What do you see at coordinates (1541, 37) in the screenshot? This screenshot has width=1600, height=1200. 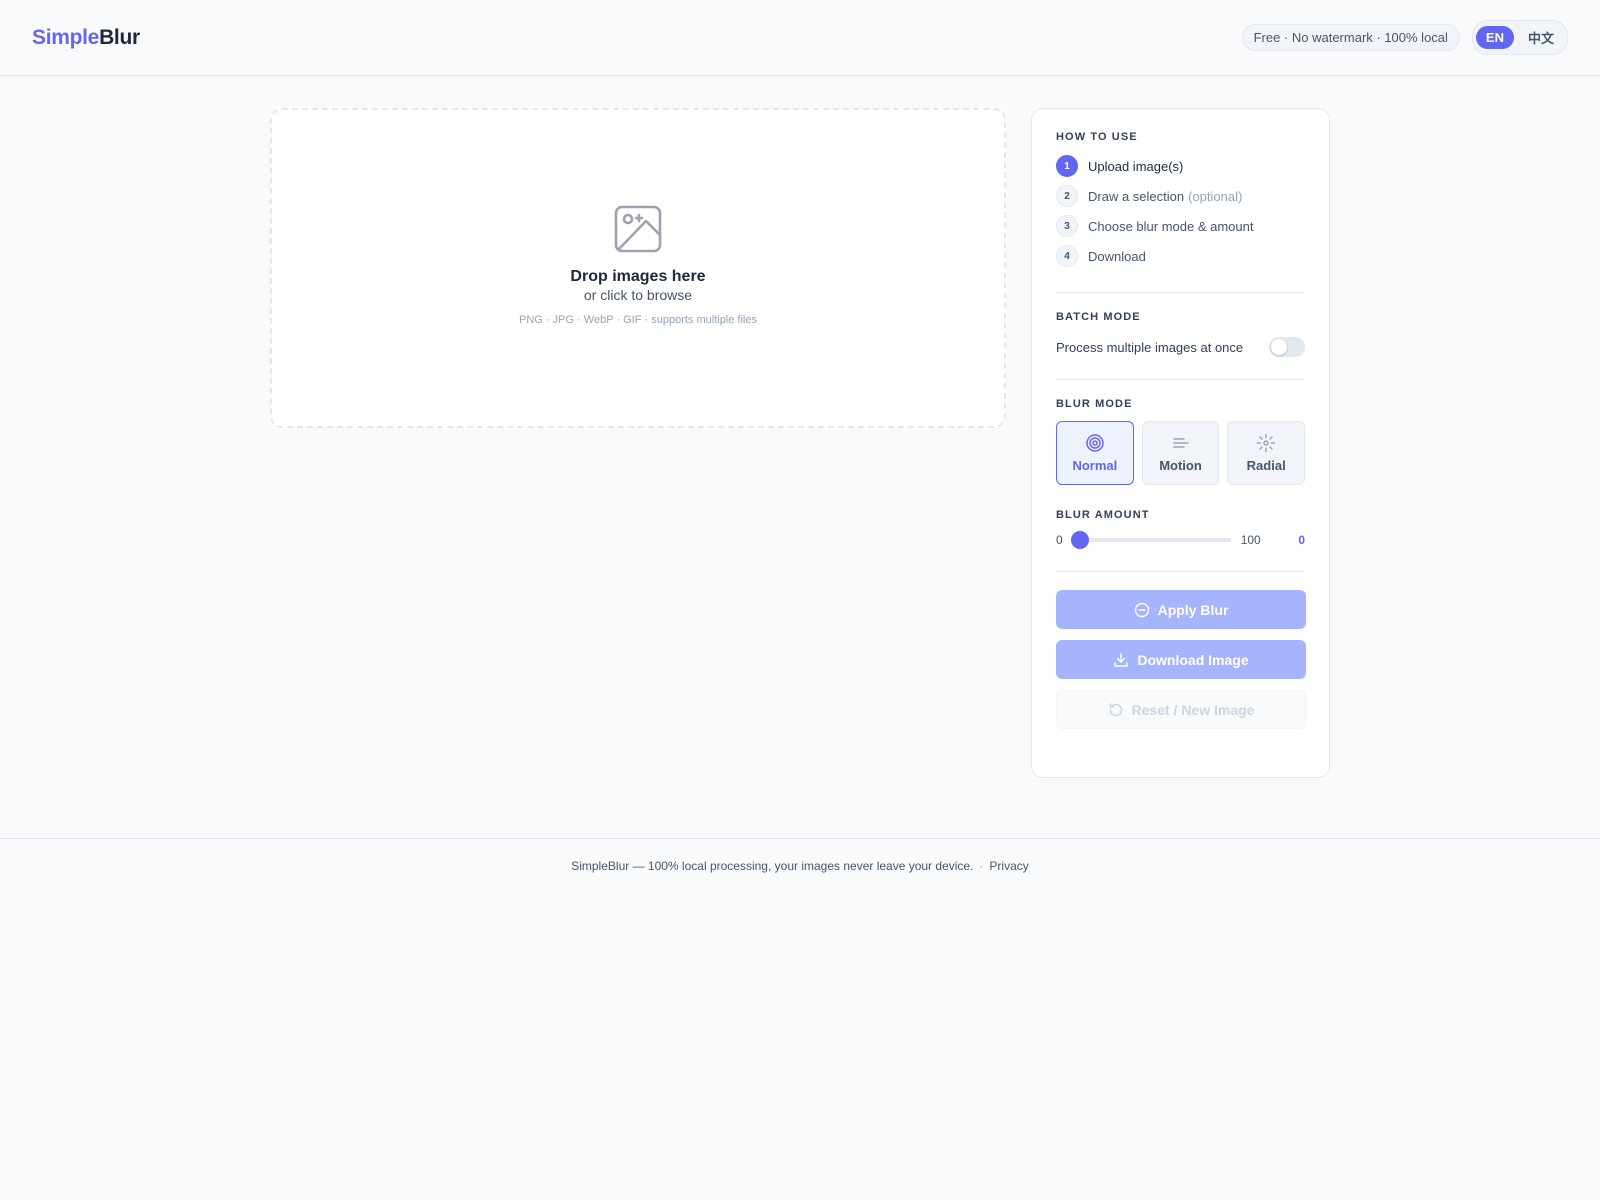 I see `lang-zh-button: 中文` at bounding box center [1541, 37].